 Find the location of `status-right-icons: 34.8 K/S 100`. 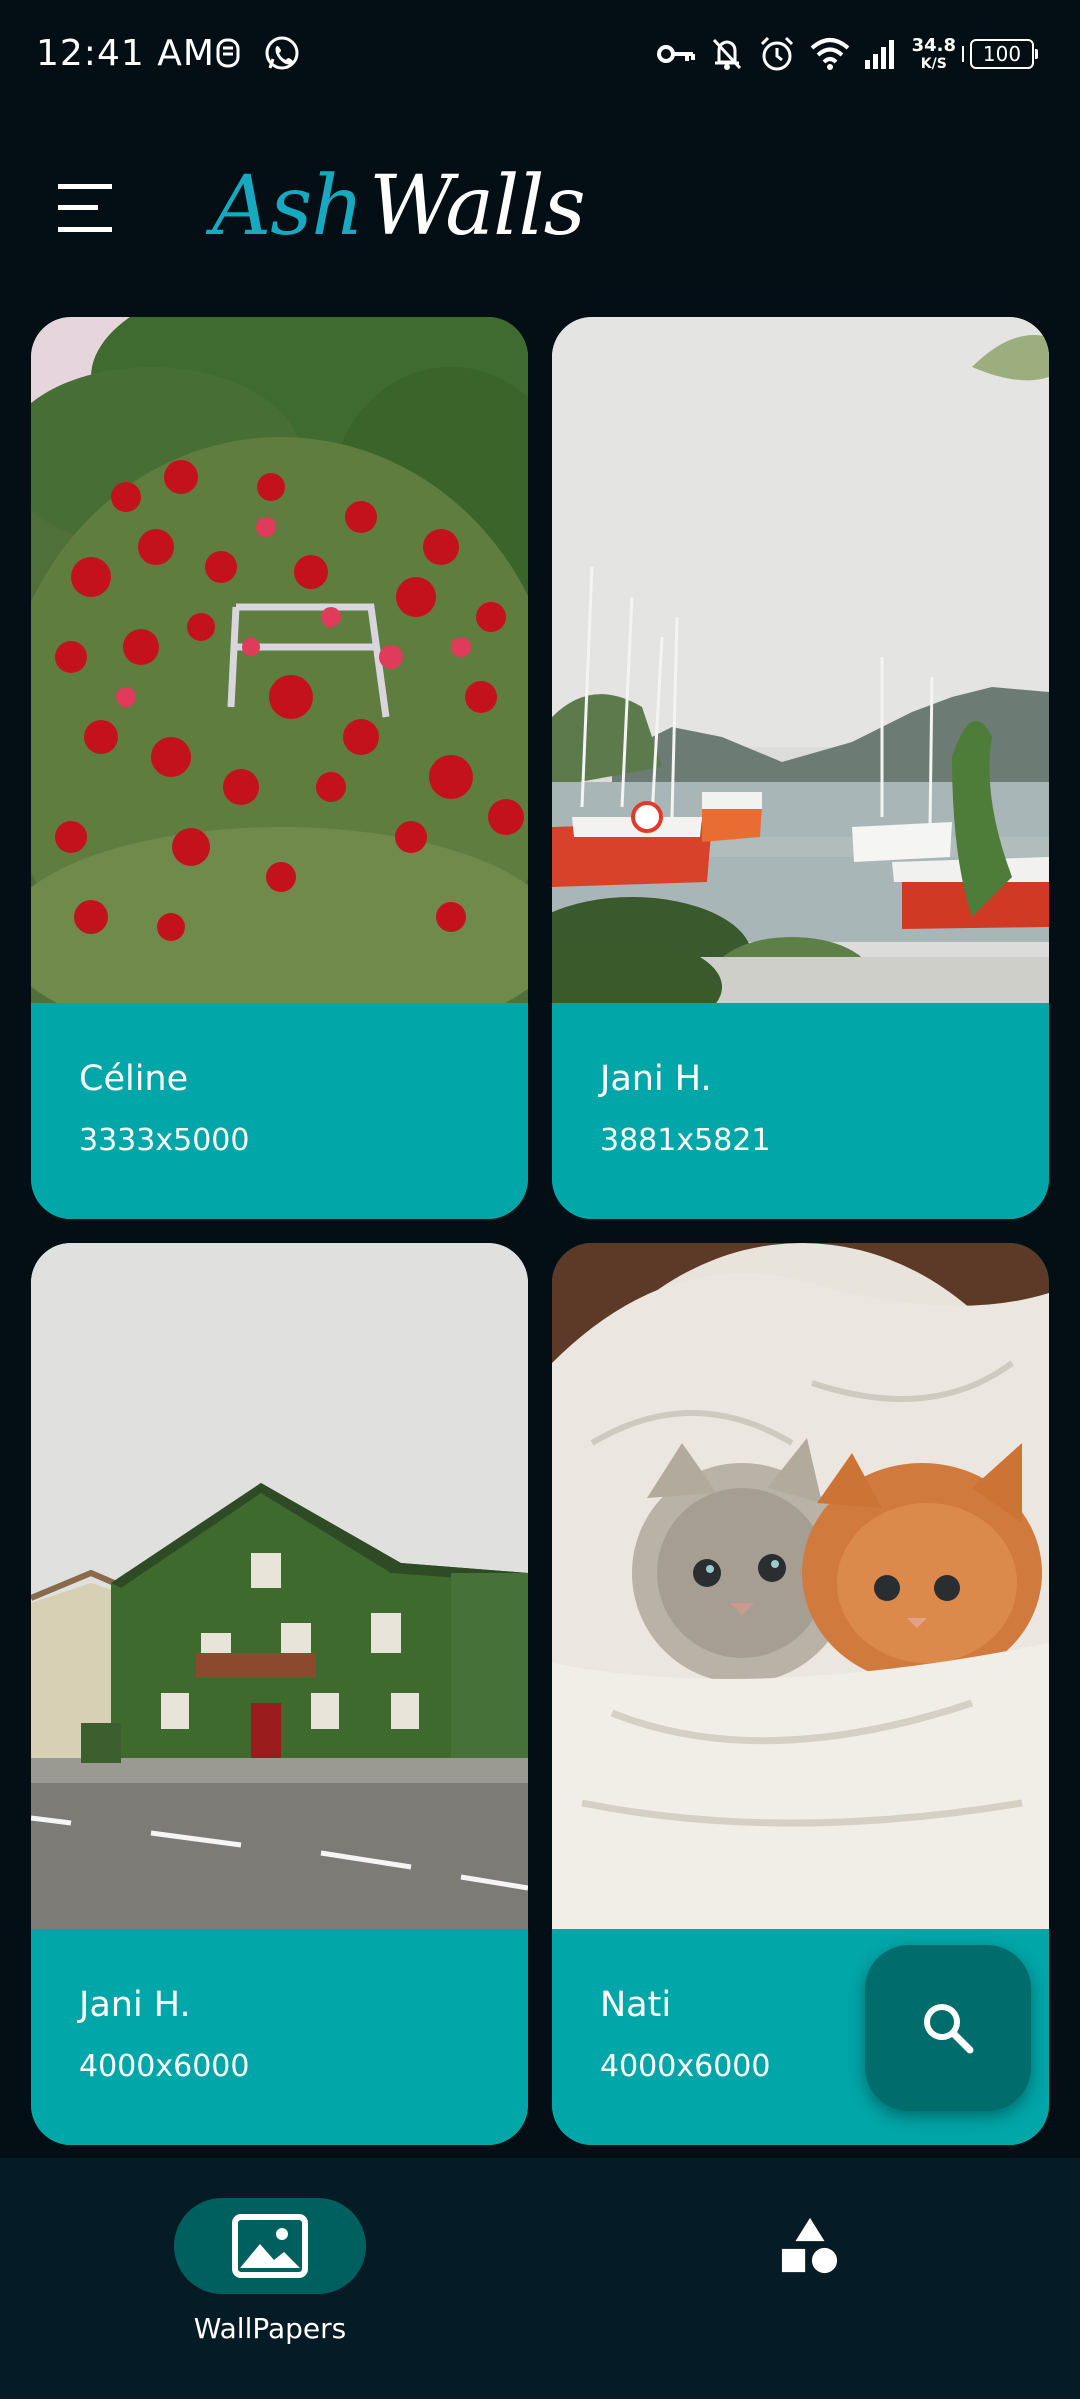

status-right-icons: 34.8 K/S 100 is located at coordinates (847, 54).